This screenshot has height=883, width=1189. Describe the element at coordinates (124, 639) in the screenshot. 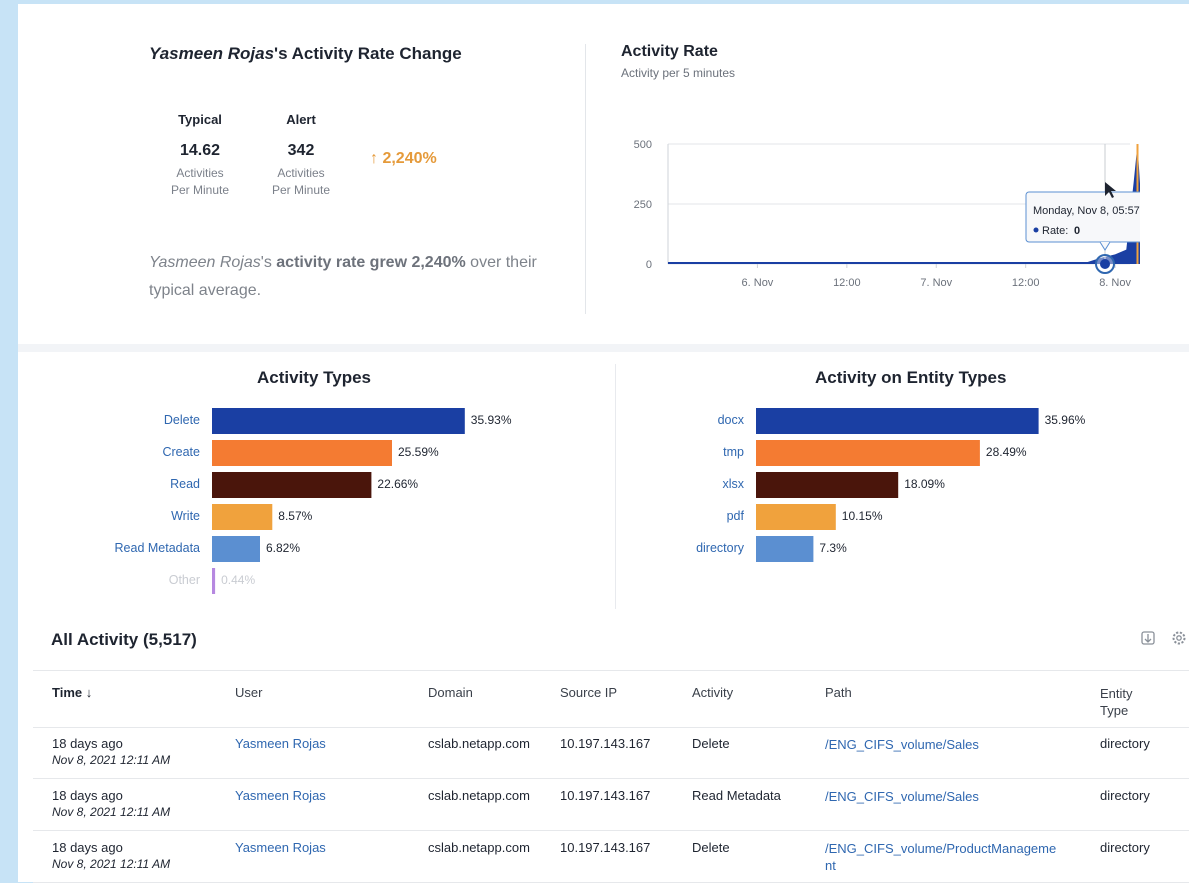

I see `all-activity-title: All Activity (5,517)` at that location.